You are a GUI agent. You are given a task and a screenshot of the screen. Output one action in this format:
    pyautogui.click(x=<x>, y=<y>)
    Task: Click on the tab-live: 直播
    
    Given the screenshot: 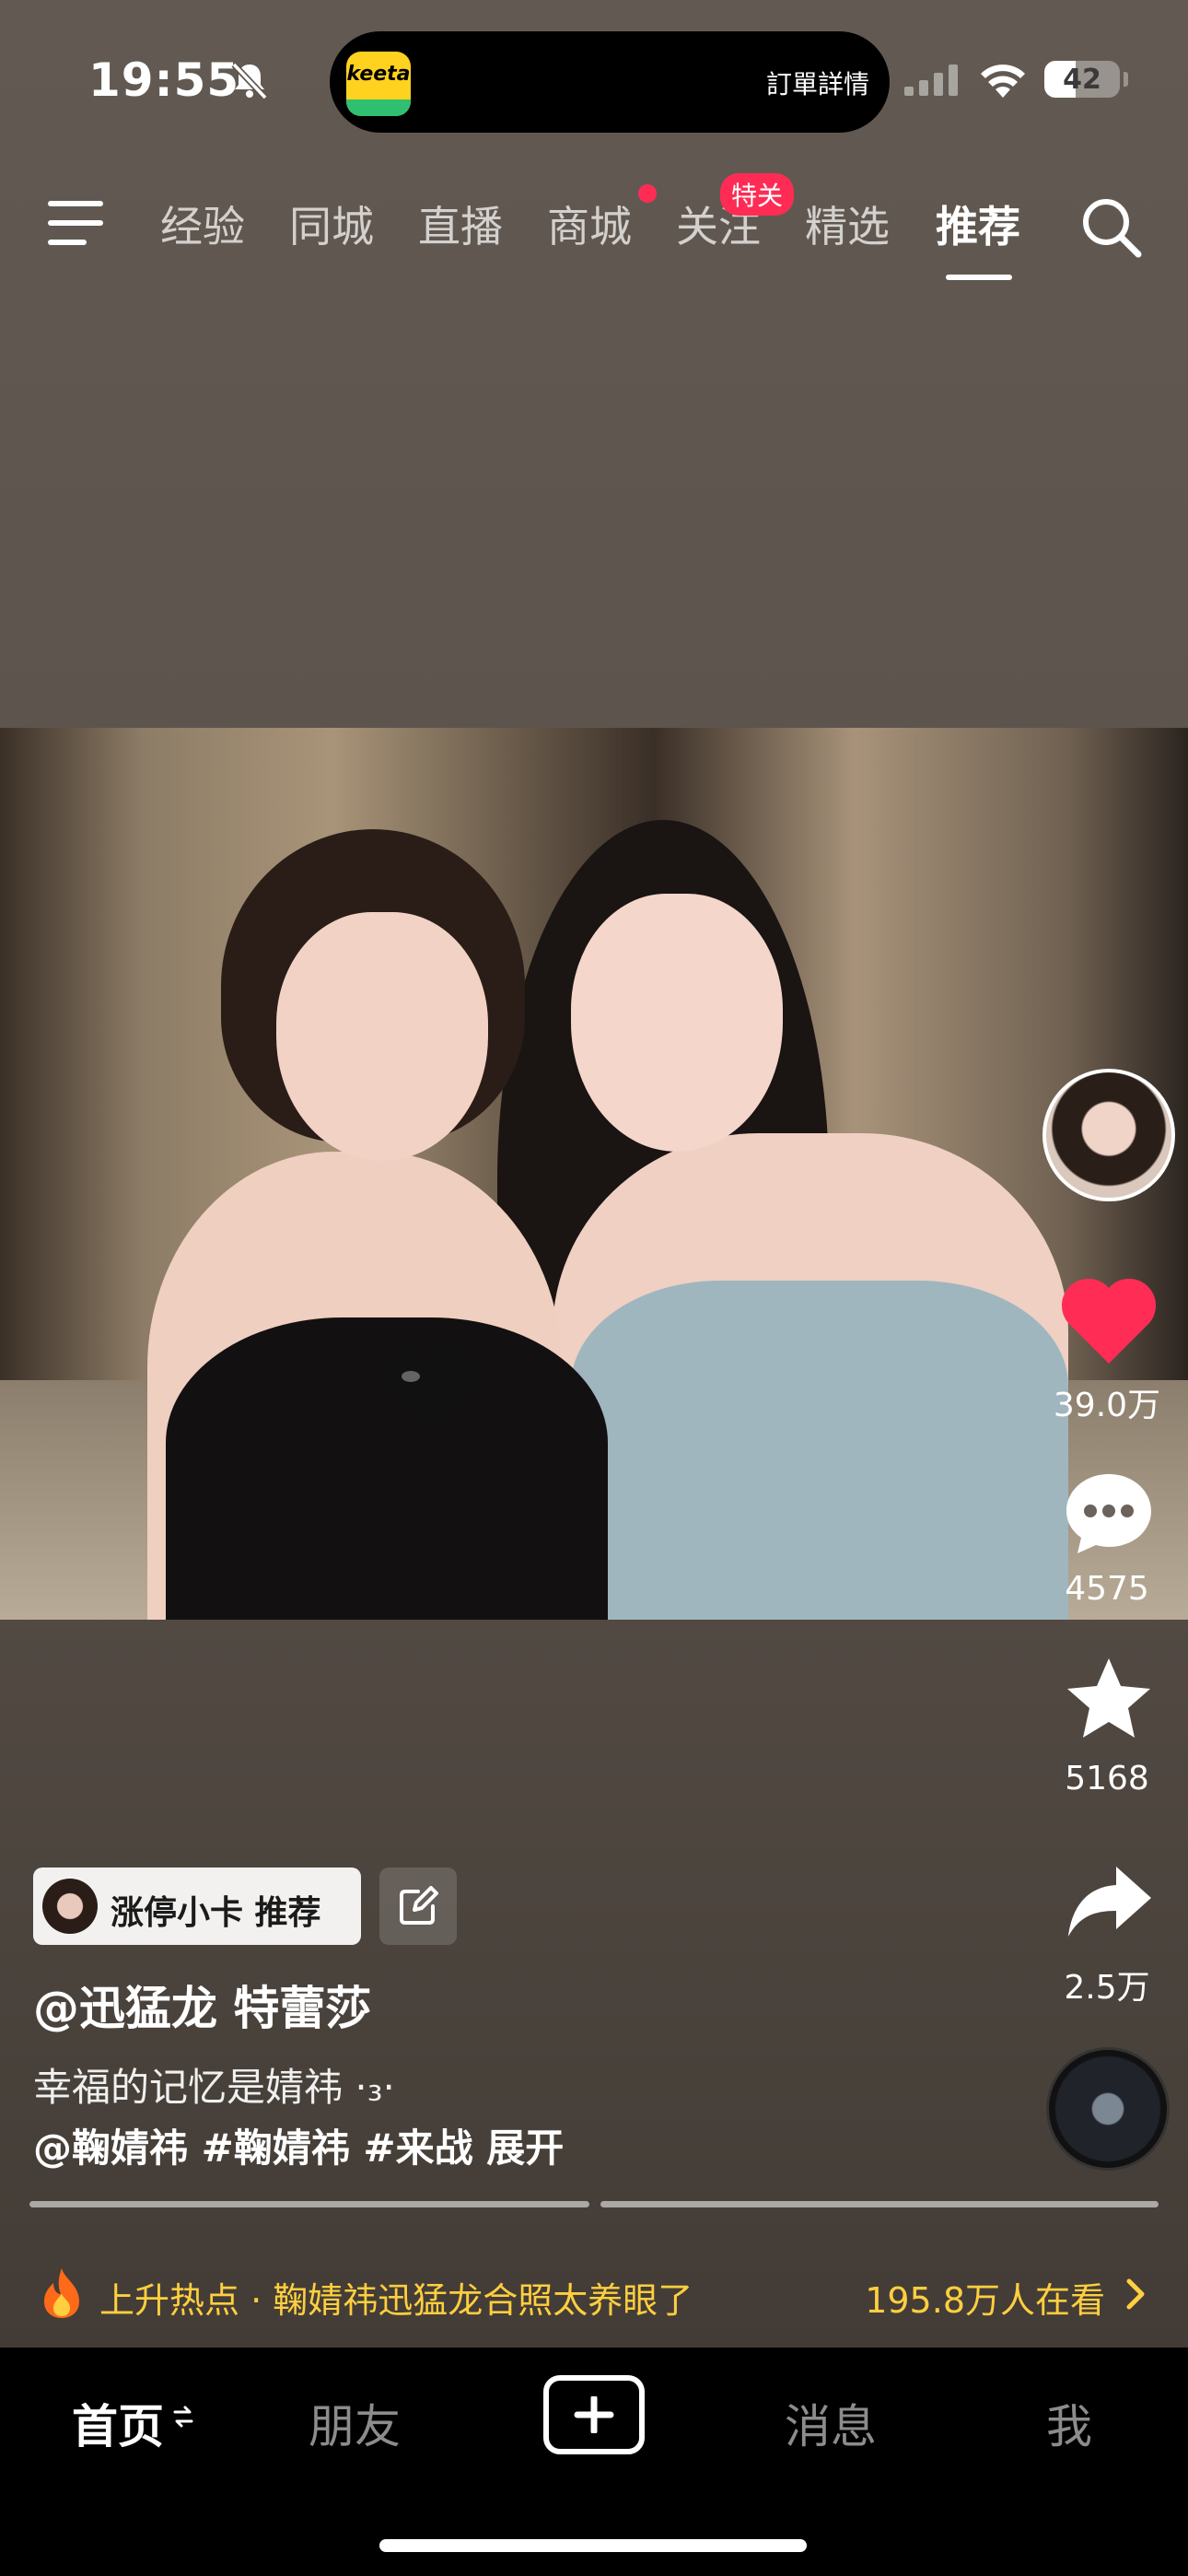 What is the action you would take?
    pyautogui.click(x=460, y=223)
    